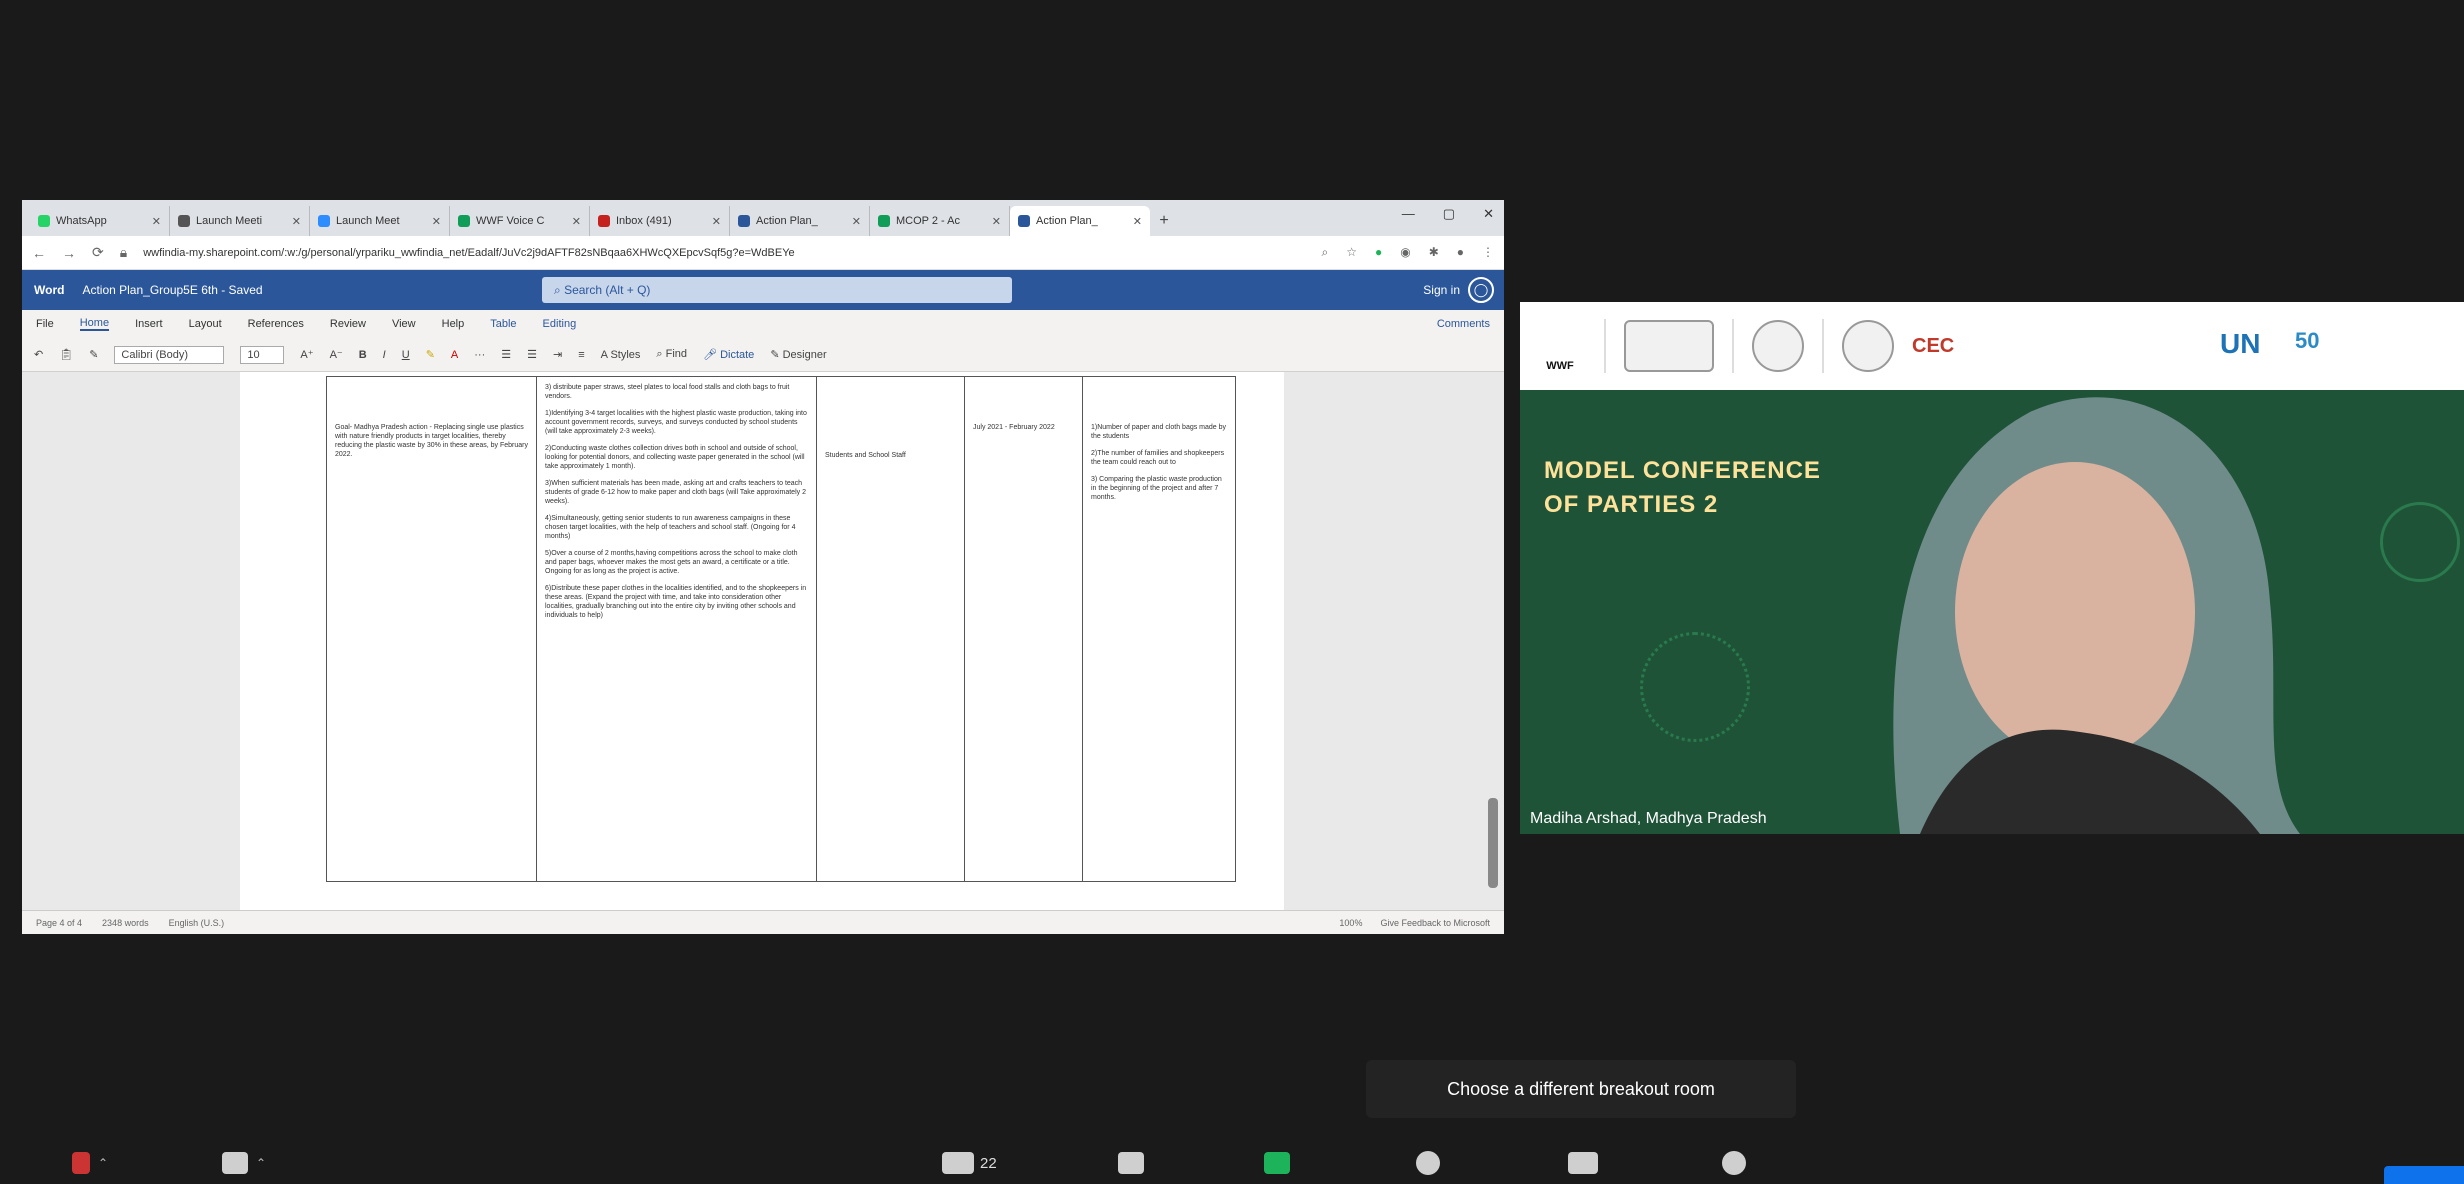 The height and width of the screenshot is (1184, 2464). Describe the element at coordinates (1581, 1089) in the screenshot. I see `breakout-tooltip: Choose a different breakout room` at that location.